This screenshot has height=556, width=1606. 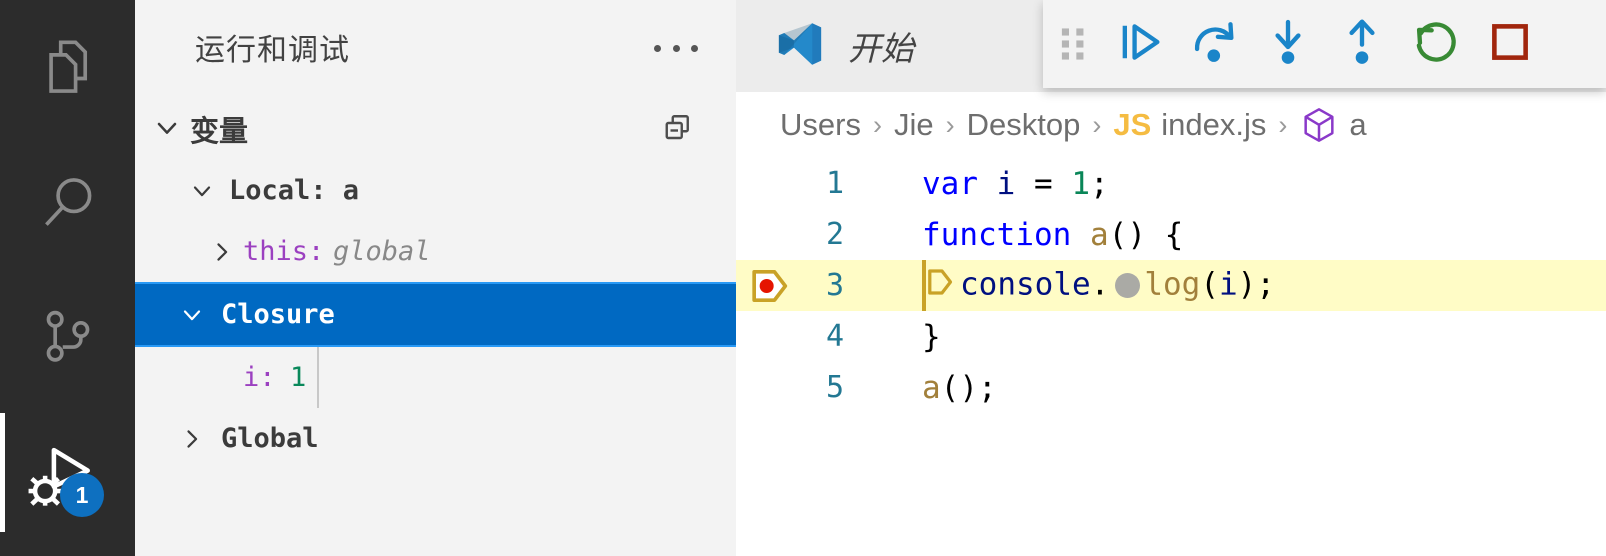 I want to click on ellipsis-icon, so click(x=676, y=48).